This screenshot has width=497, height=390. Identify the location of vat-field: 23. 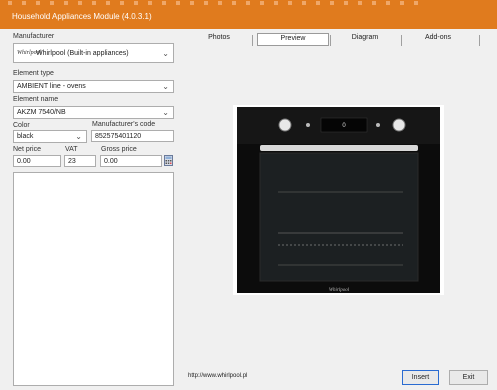
(80, 161).